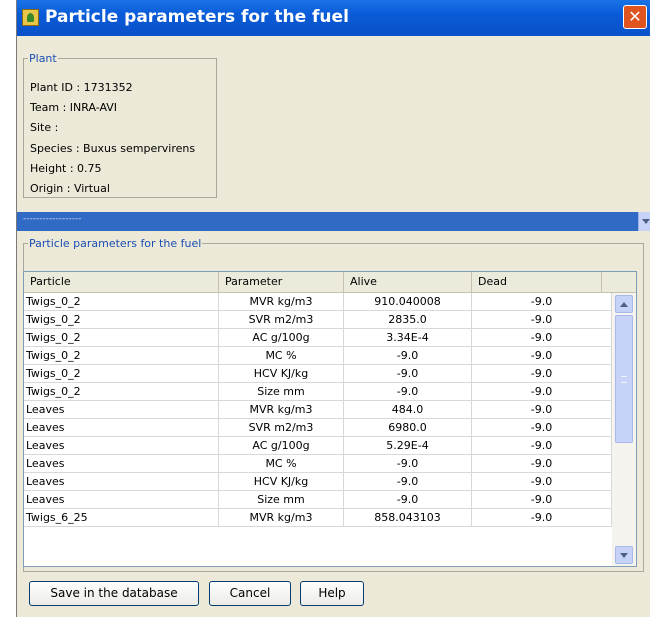 Image resolution: width=650 pixels, height=617 pixels. What do you see at coordinates (30, 17) in the screenshot?
I see `plant-app-icon` at bounding box center [30, 17].